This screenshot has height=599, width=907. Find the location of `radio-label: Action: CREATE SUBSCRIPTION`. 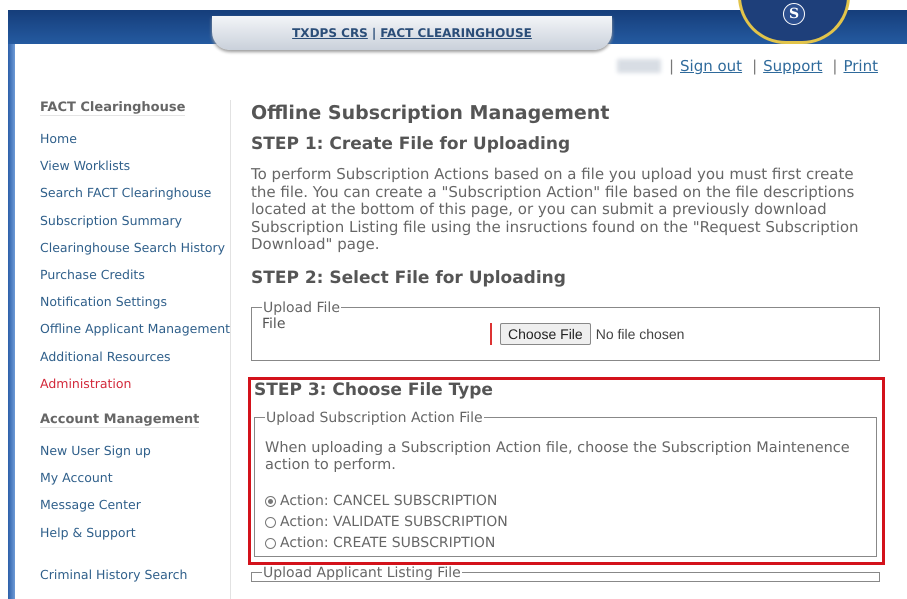

radio-label: Action: CREATE SUBSCRIPTION is located at coordinates (388, 543).